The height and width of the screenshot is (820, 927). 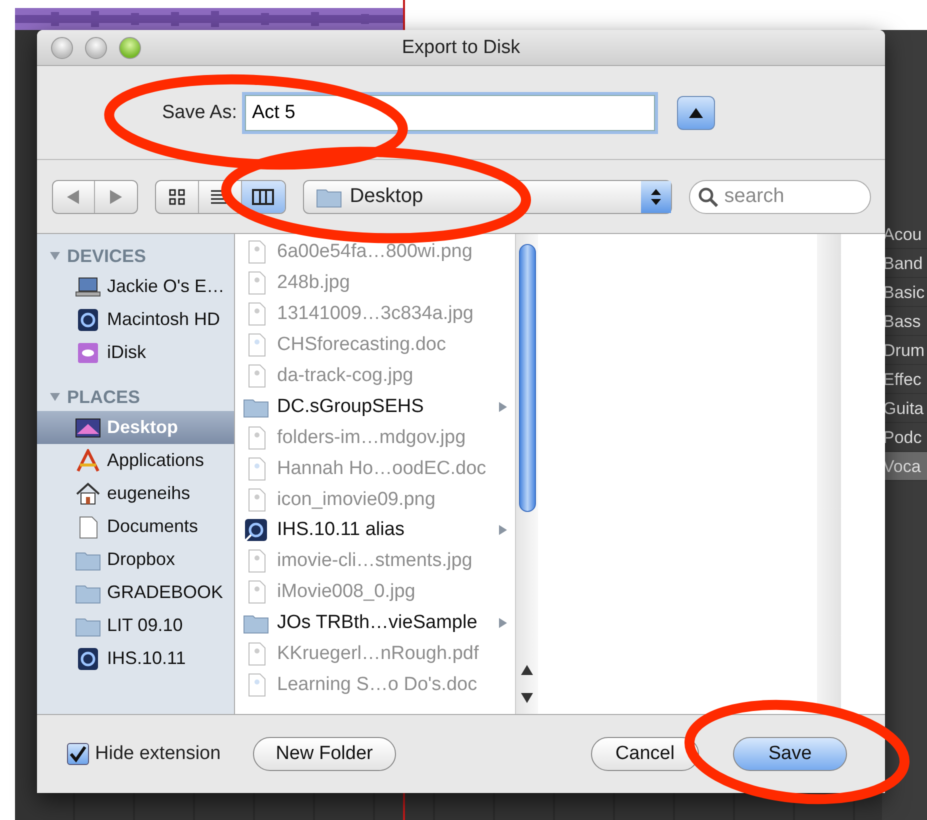 I want to click on sidebar-item: Applications, so click(x=135, y=460).